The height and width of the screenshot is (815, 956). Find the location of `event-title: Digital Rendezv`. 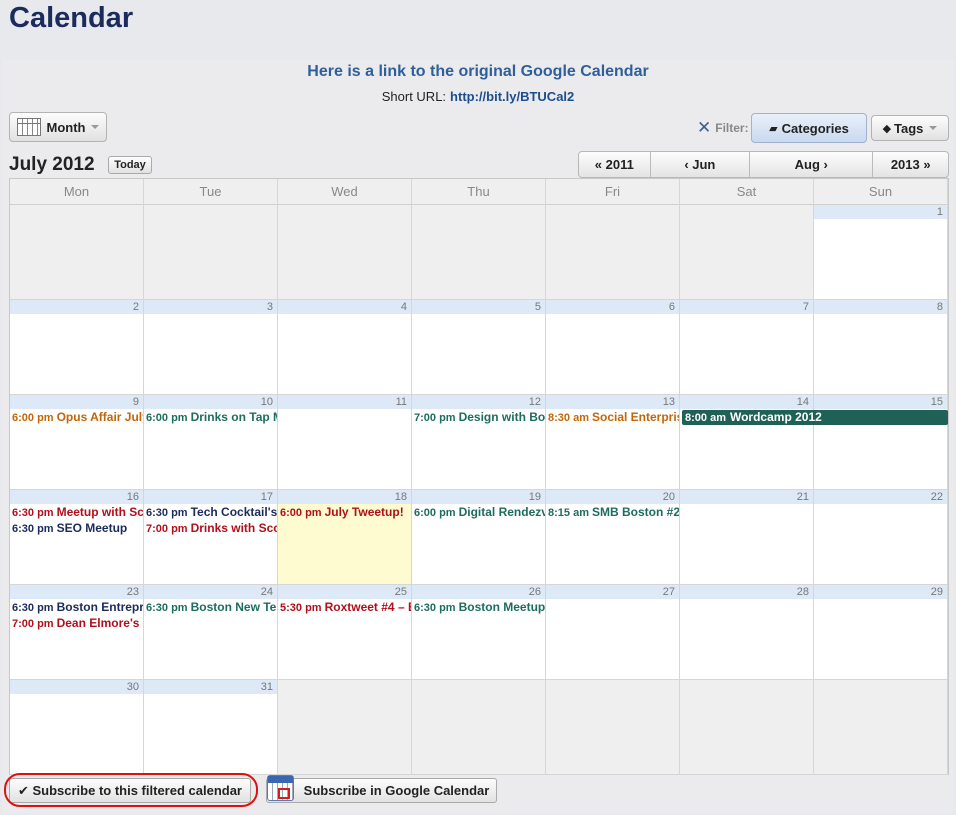

event-title: Digital Rendezv is located at coordinates (501, 512).